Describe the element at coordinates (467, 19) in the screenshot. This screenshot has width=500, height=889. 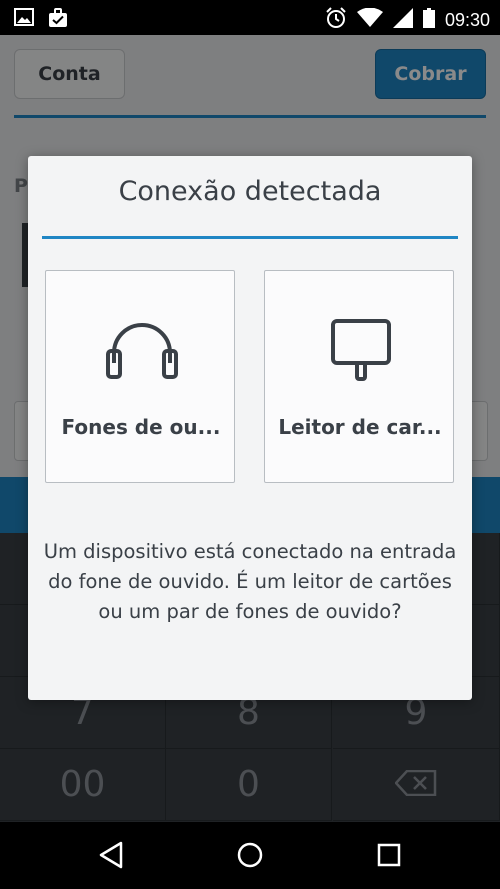
I see `clock: 09:30` at that location.